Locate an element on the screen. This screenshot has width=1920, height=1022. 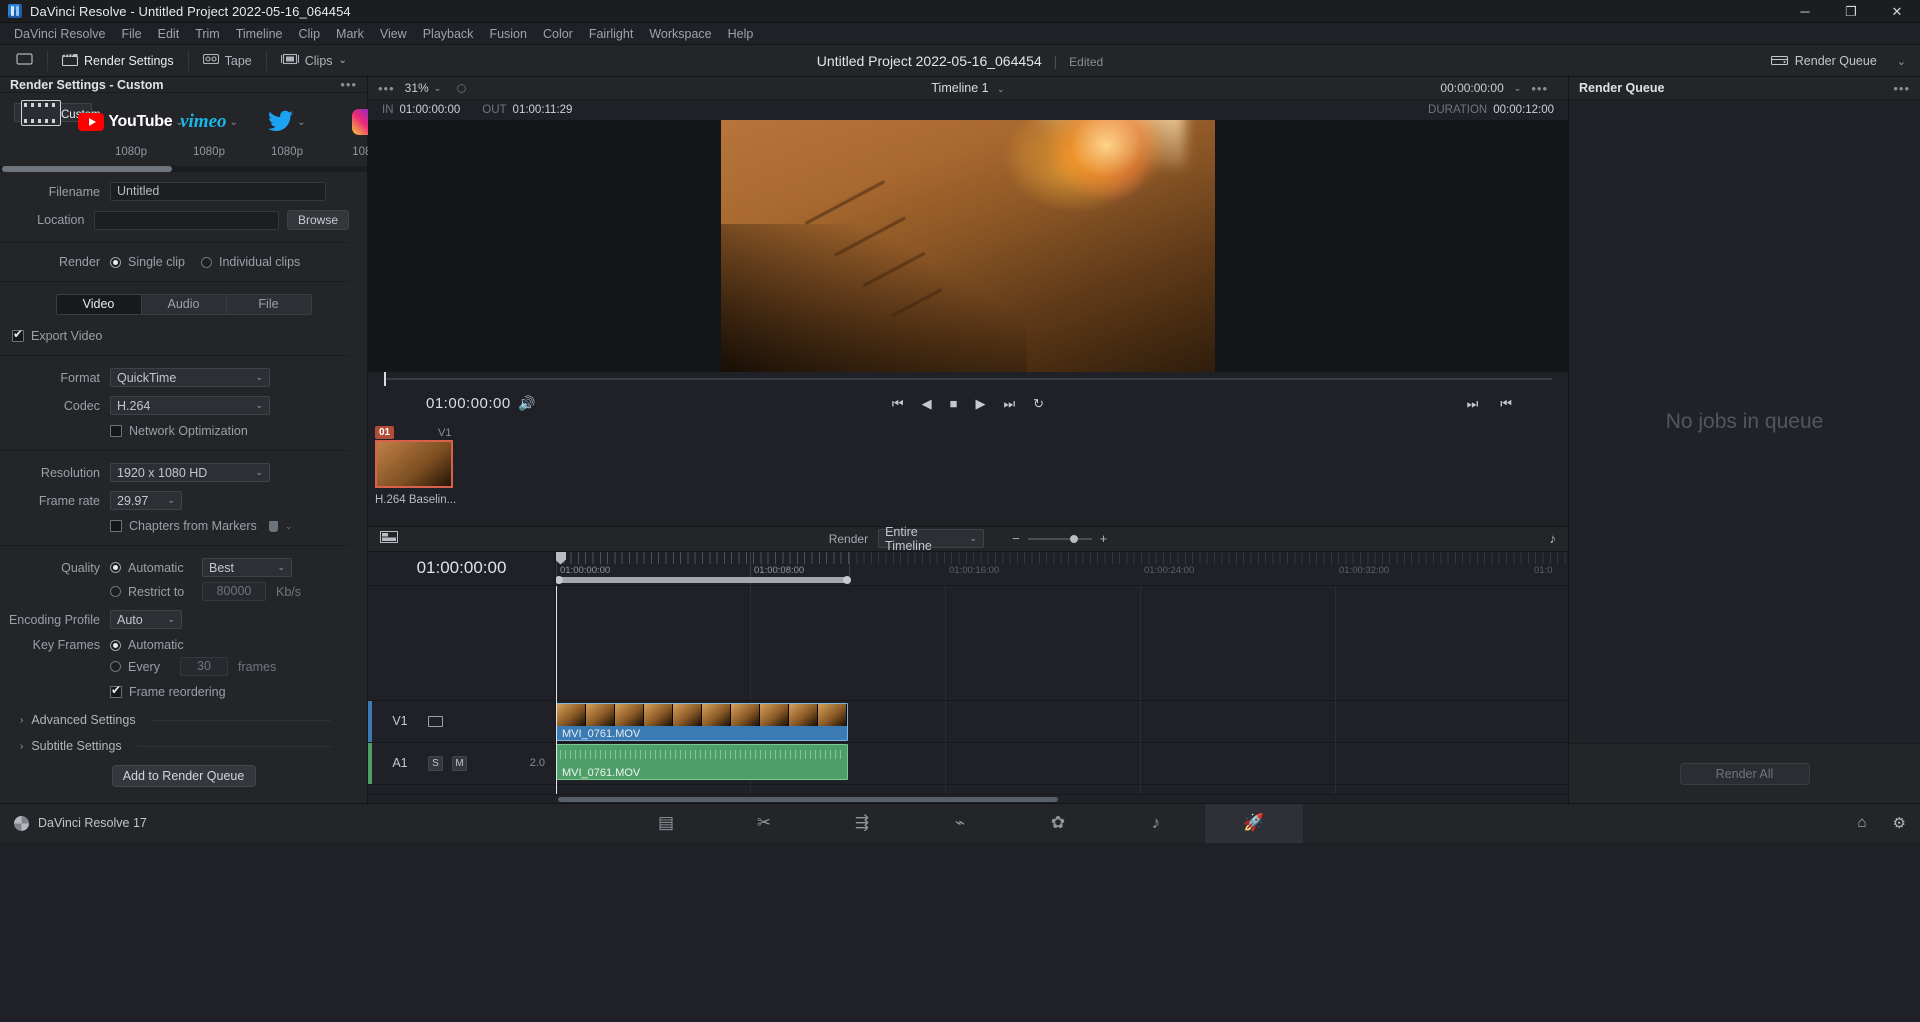
codec-select: H.264 ⌄ is located at coordinates (190, 405).